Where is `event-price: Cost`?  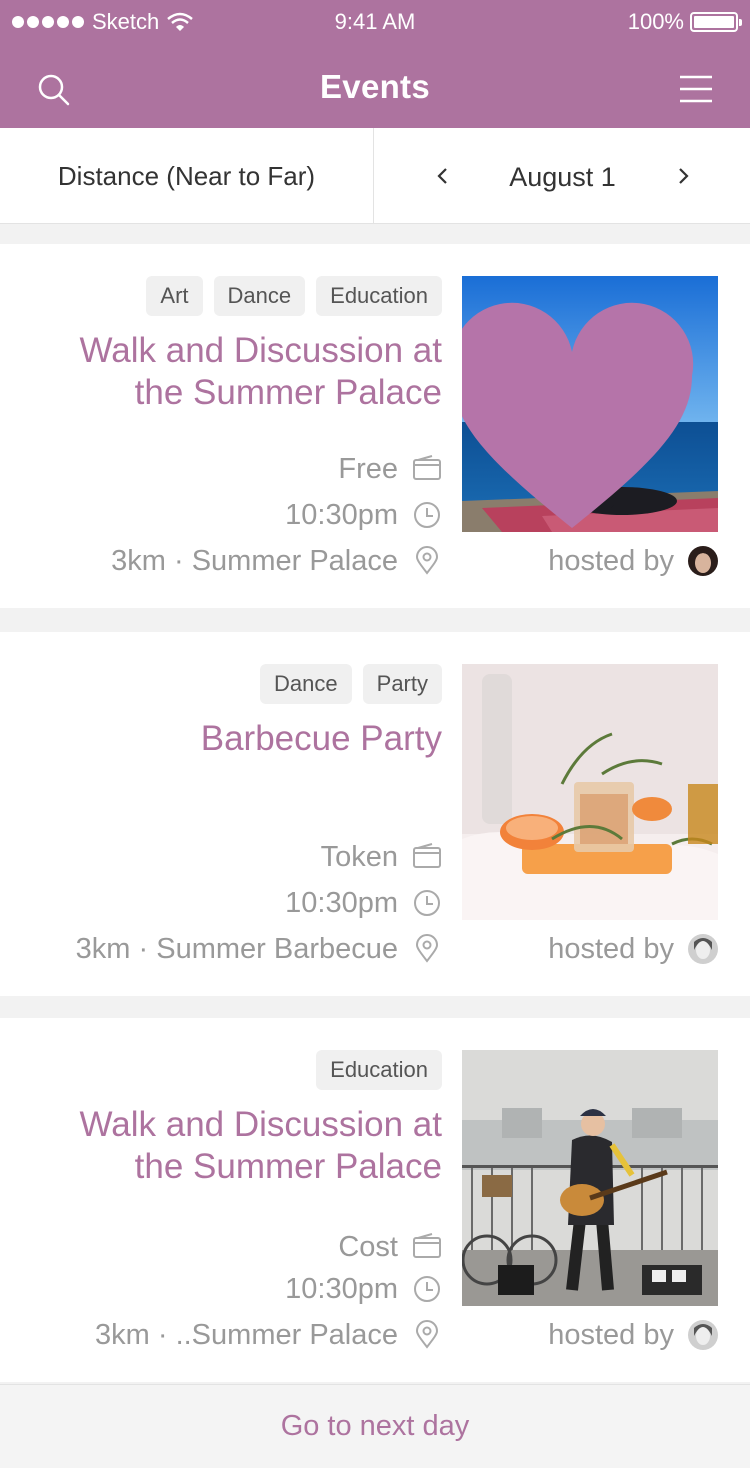
event-price: Cost is located at coordinates (390, 1247).